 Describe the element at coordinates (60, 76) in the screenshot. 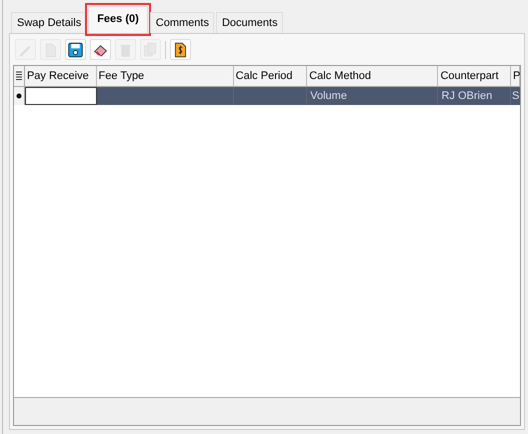

I see `column-header: Pay Receive` at that location.